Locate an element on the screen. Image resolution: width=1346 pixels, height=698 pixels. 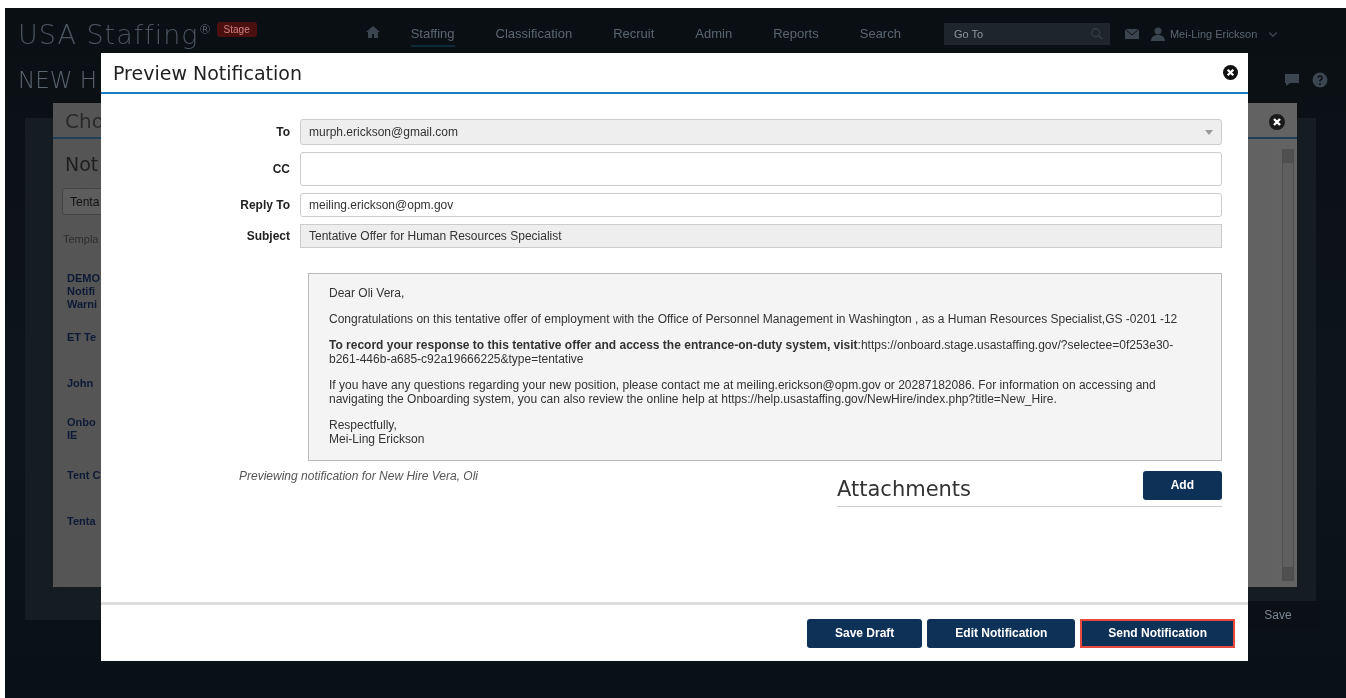
modal-title: Preview Notification is located at coordinates (208, 72).